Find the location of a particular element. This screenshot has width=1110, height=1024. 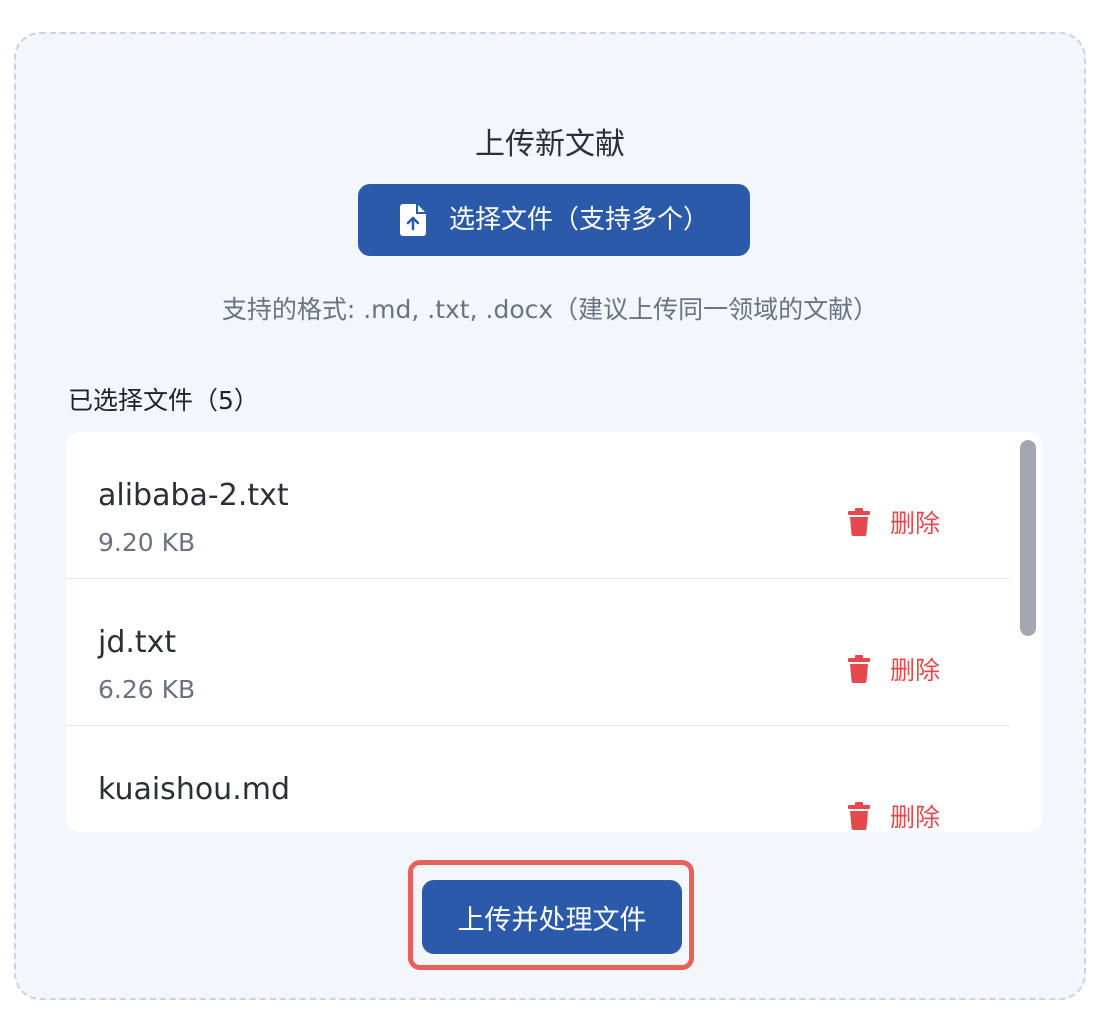

file-name: jd.txt is located at coordinates (137, 642).